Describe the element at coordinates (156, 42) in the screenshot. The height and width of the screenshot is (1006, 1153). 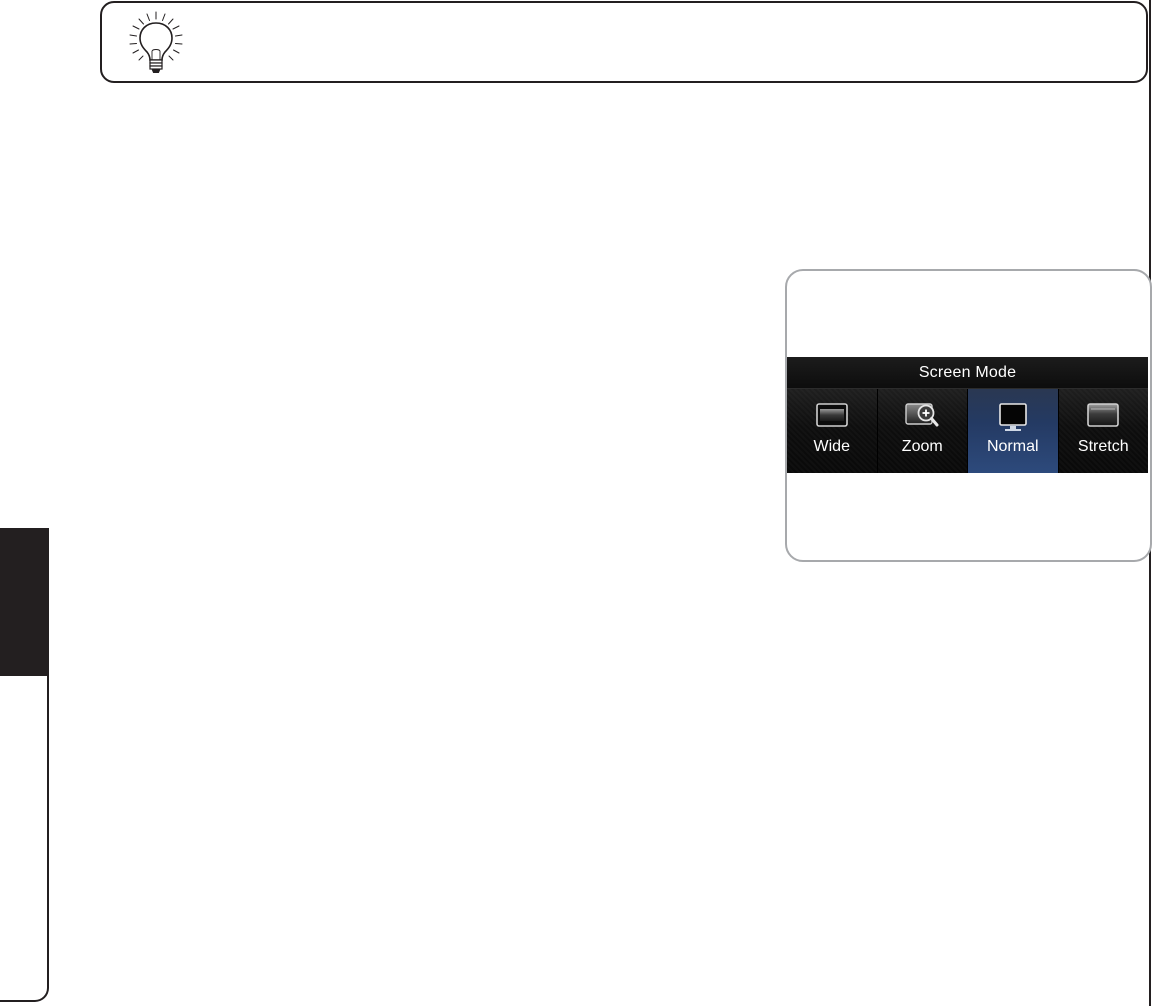
I see `lightbulb-icon` at that location.